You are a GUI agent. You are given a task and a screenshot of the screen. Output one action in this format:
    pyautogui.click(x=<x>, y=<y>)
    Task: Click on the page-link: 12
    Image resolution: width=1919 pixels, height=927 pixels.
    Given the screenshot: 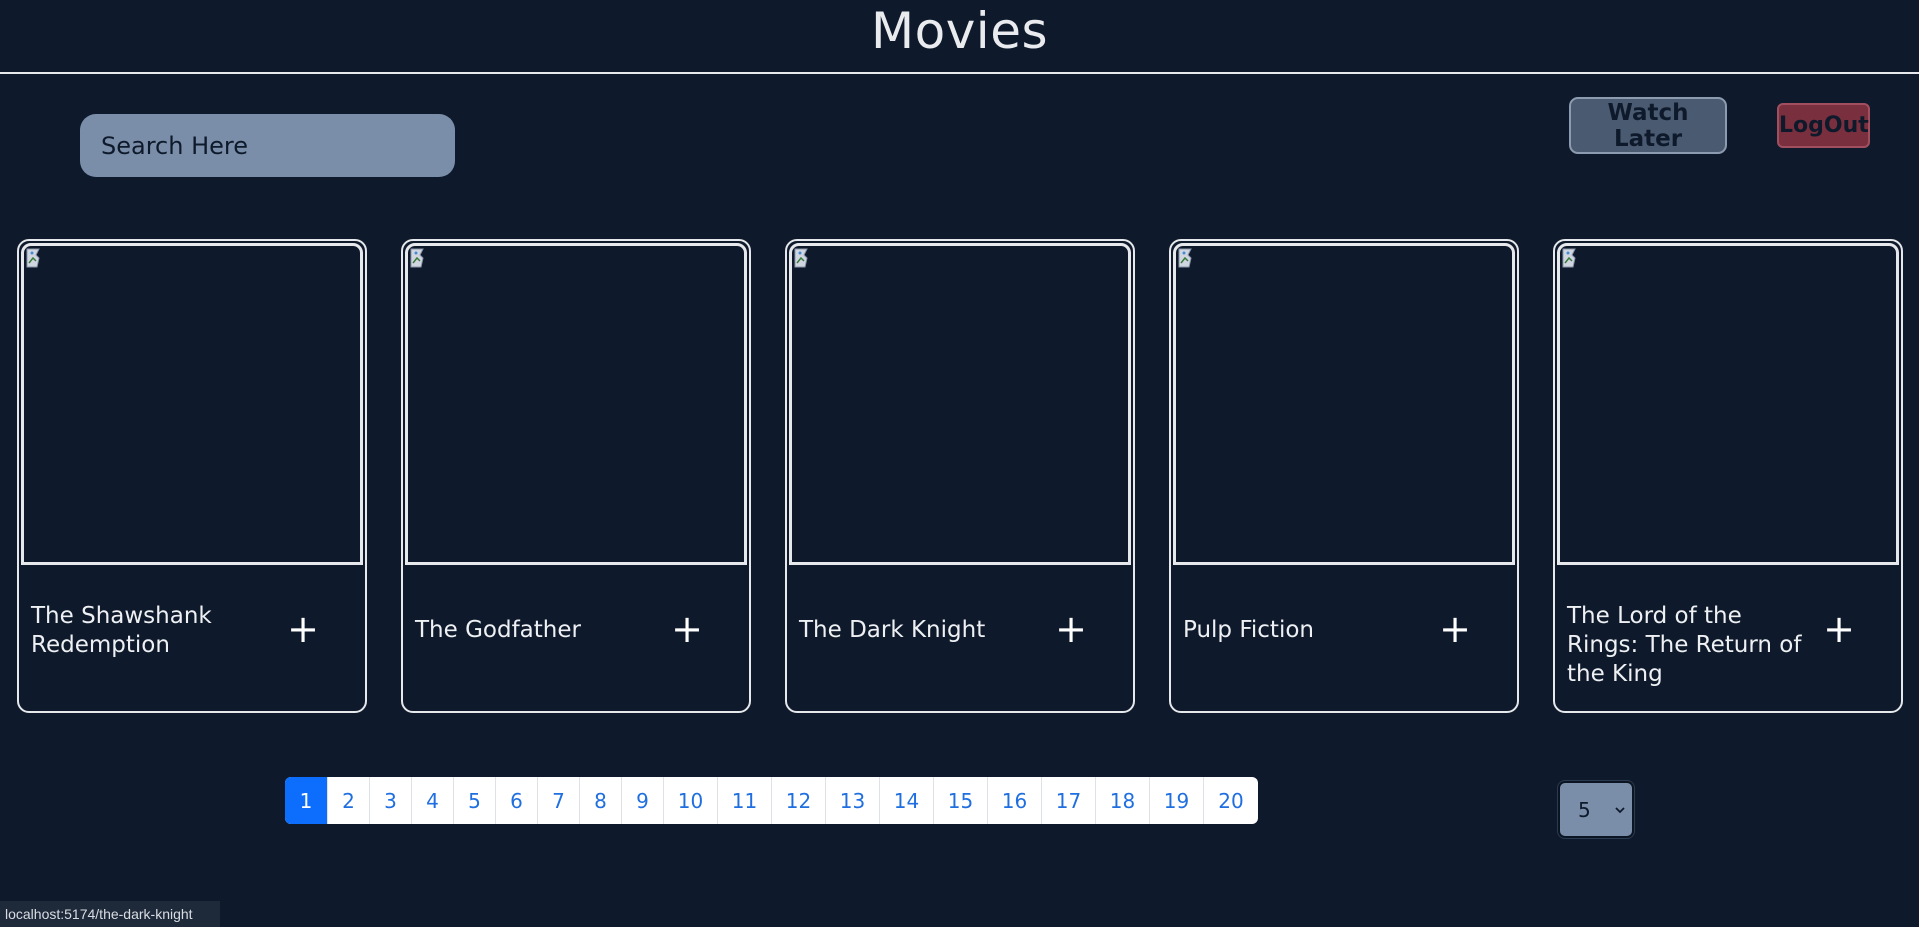 What is the action you would take?
    pyautogui.click(x=799, y=800)
    